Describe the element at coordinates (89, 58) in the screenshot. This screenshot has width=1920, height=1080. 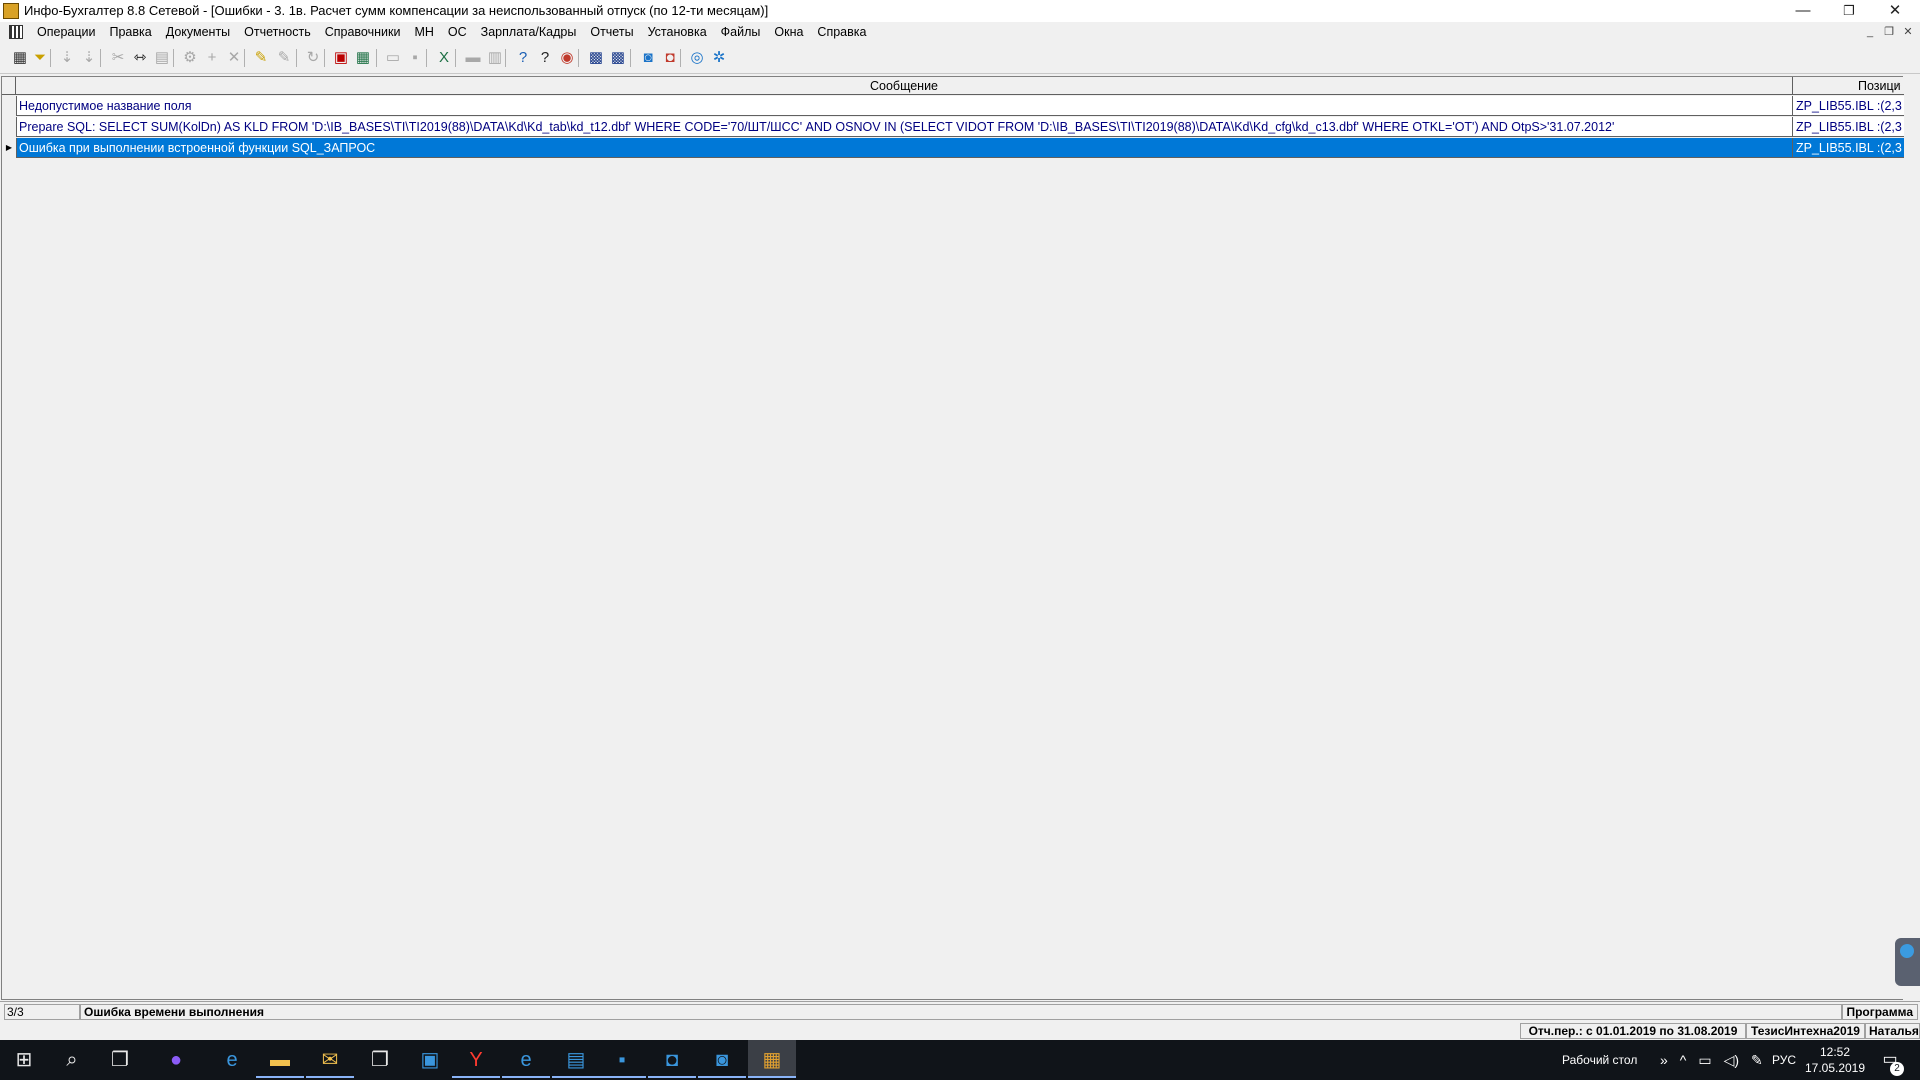
I see `sort-desc-icon: ⇣` at that location.